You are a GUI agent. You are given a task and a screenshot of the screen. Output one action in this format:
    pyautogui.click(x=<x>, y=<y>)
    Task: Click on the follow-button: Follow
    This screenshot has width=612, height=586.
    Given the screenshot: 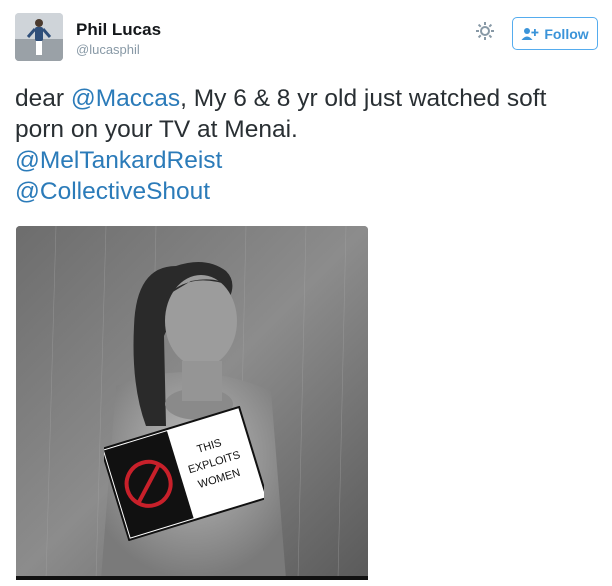 What is the action you would take?
    pyautogui.click(x=555, y=33)
    